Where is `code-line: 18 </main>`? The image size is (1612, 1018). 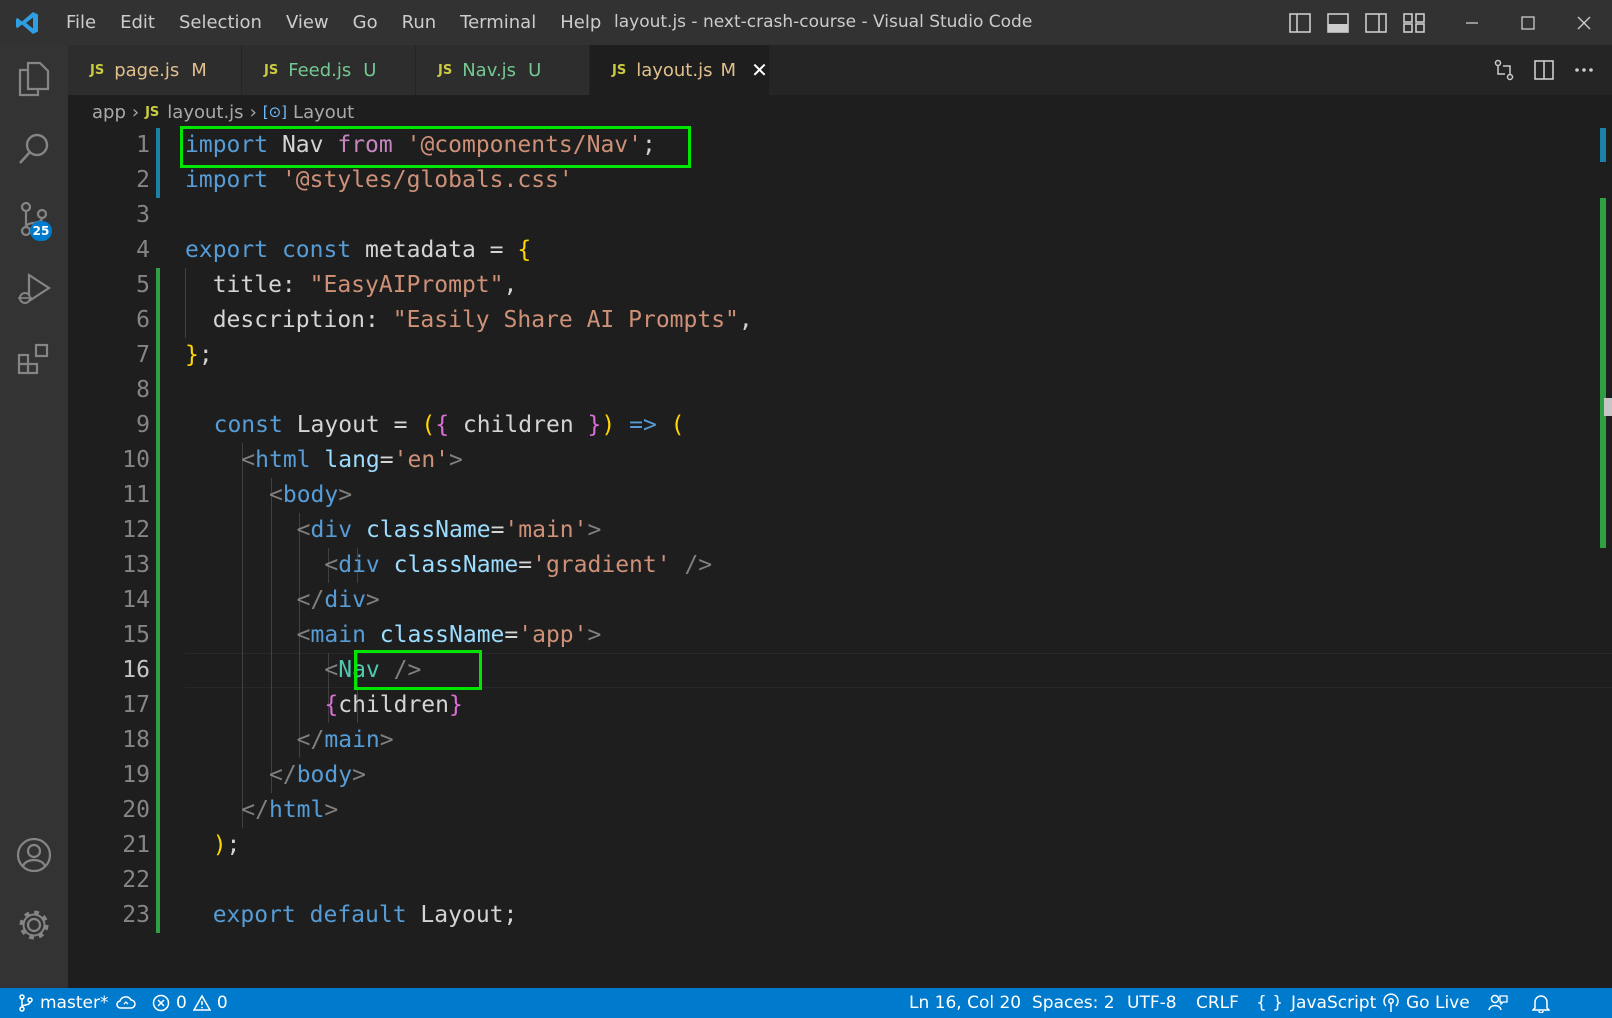 code-line: 18 </main> is located at coordinates (840, 740).